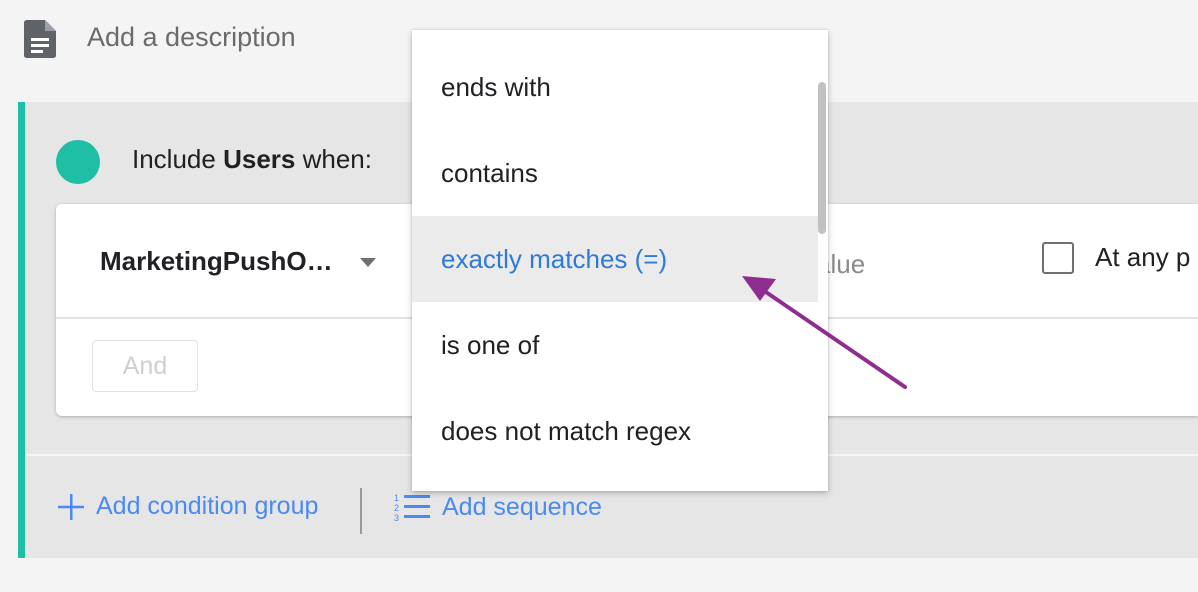 Image resolution: width=1198 pixels, height=592 pixels. What do you see at coordinates (174, 159) in the screenshot?
I see `include-prefix: Include` at bounding box center [174, 159].